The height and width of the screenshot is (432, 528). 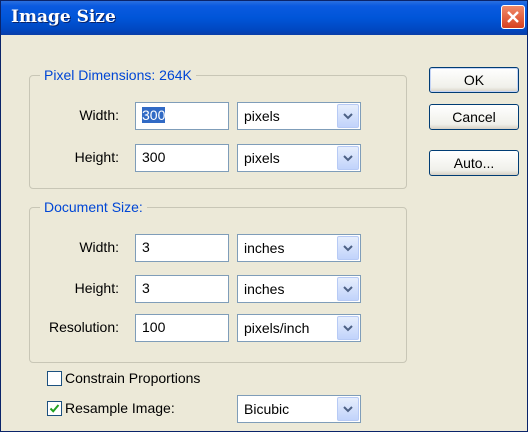 What do you see at coordinates (182, 116) in the screenshot?
I see `pixel-width-input: 300` at bounding box center [182, 116].